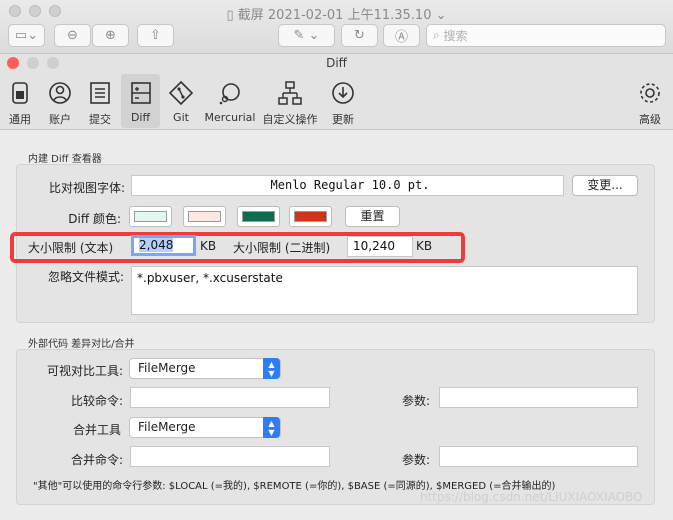 Image resolution: width=673 pixels, height=520 pixels. I want to click on sidebar-toggle-button: ▭⌄, so click(26, 35).